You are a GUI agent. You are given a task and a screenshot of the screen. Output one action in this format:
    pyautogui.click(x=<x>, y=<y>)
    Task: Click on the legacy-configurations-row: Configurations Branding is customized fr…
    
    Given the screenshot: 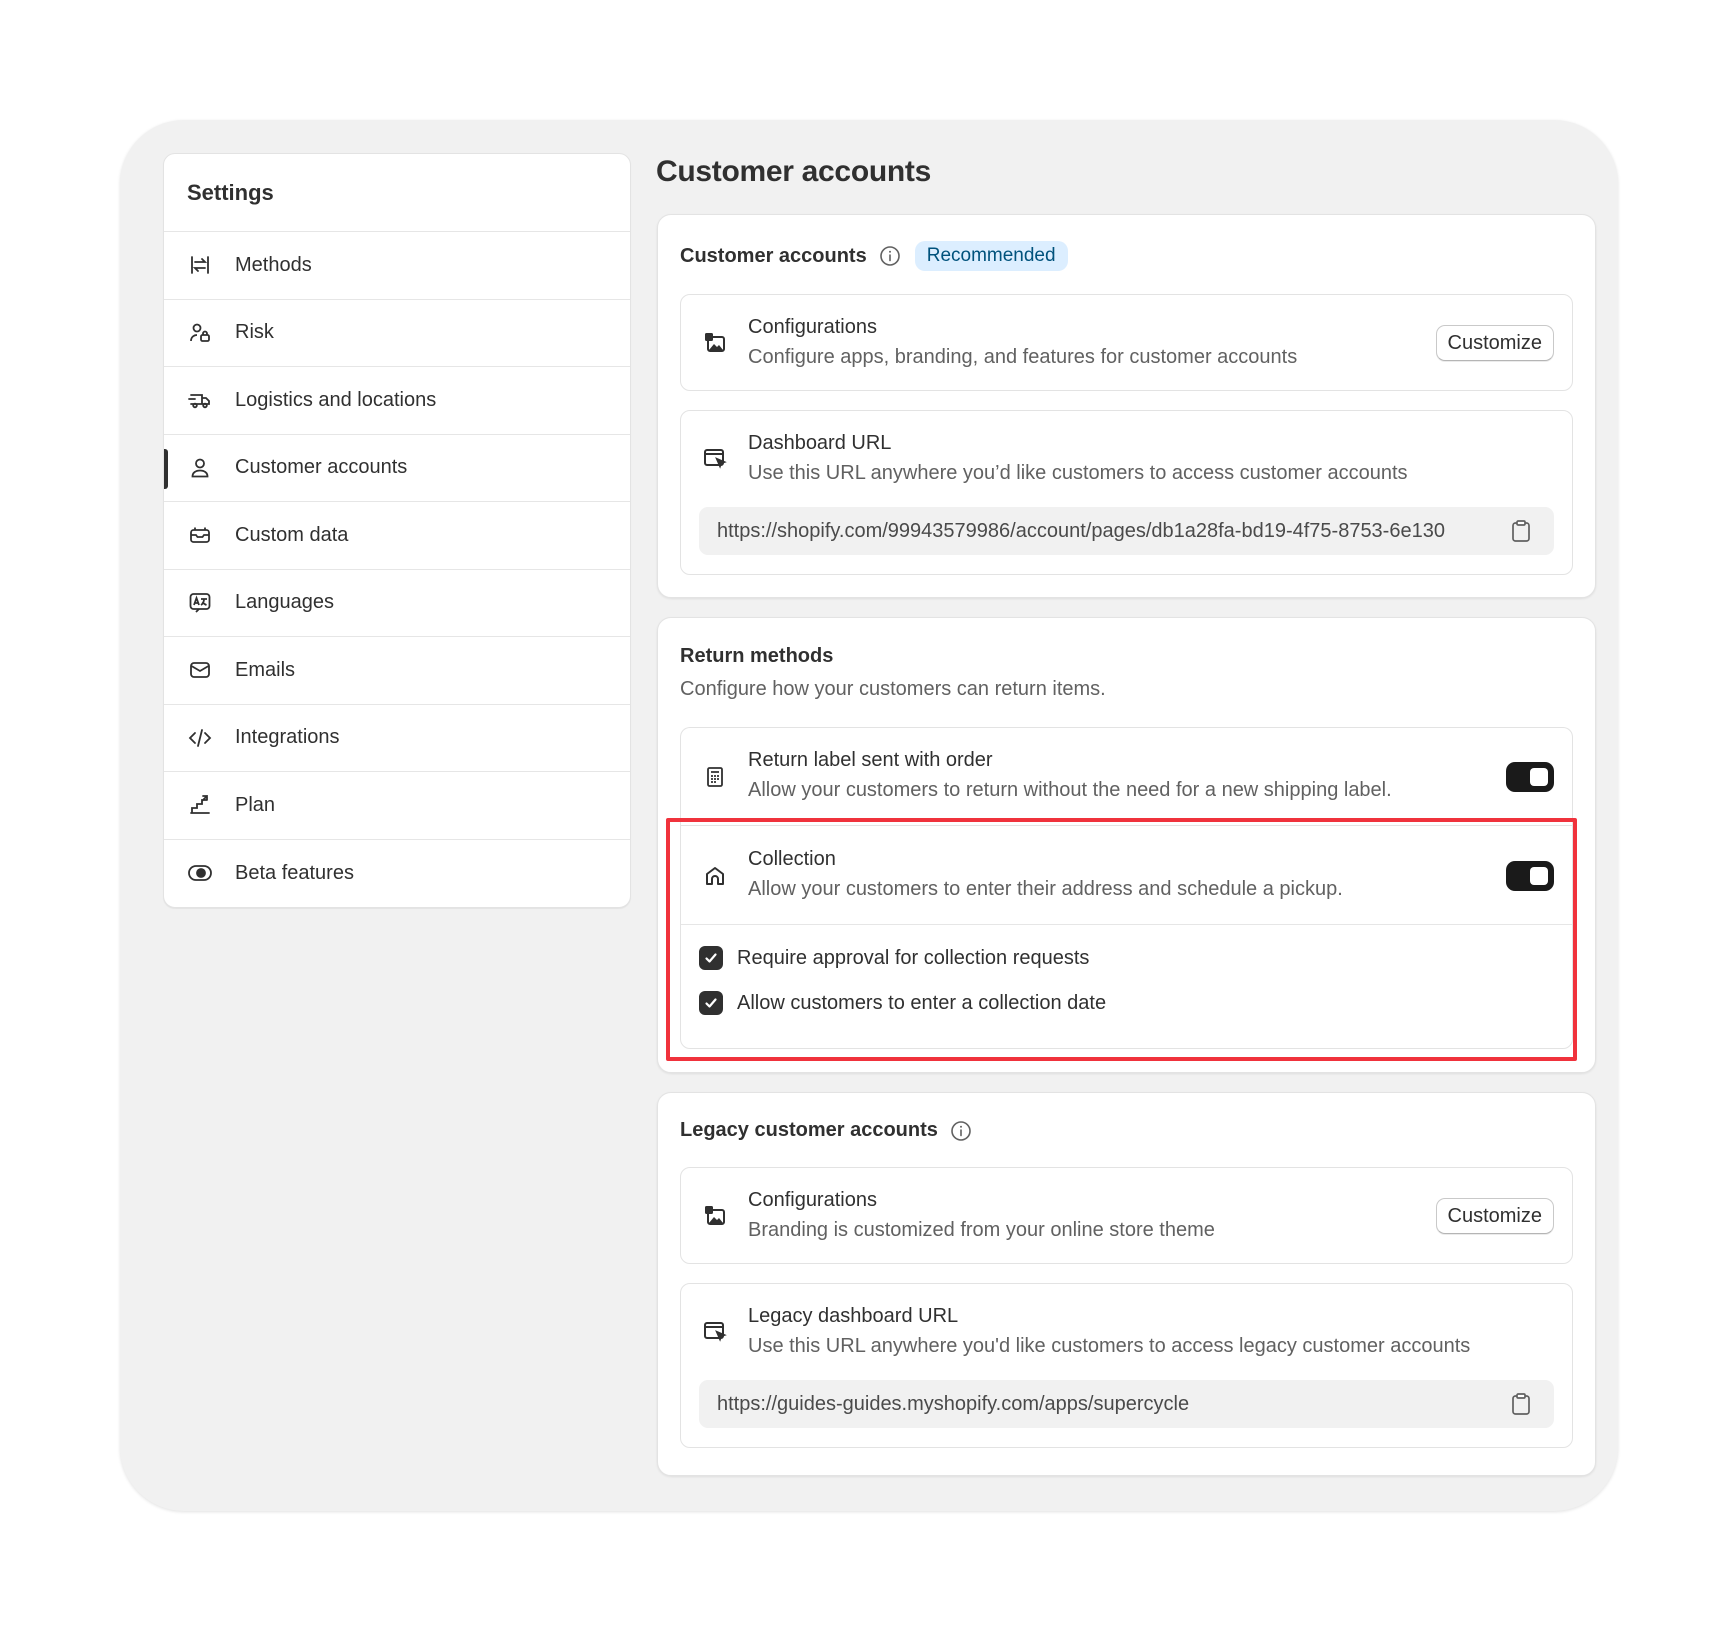 What is the action you would take?
    pyautogui.click(x=1126, y=1215)
    